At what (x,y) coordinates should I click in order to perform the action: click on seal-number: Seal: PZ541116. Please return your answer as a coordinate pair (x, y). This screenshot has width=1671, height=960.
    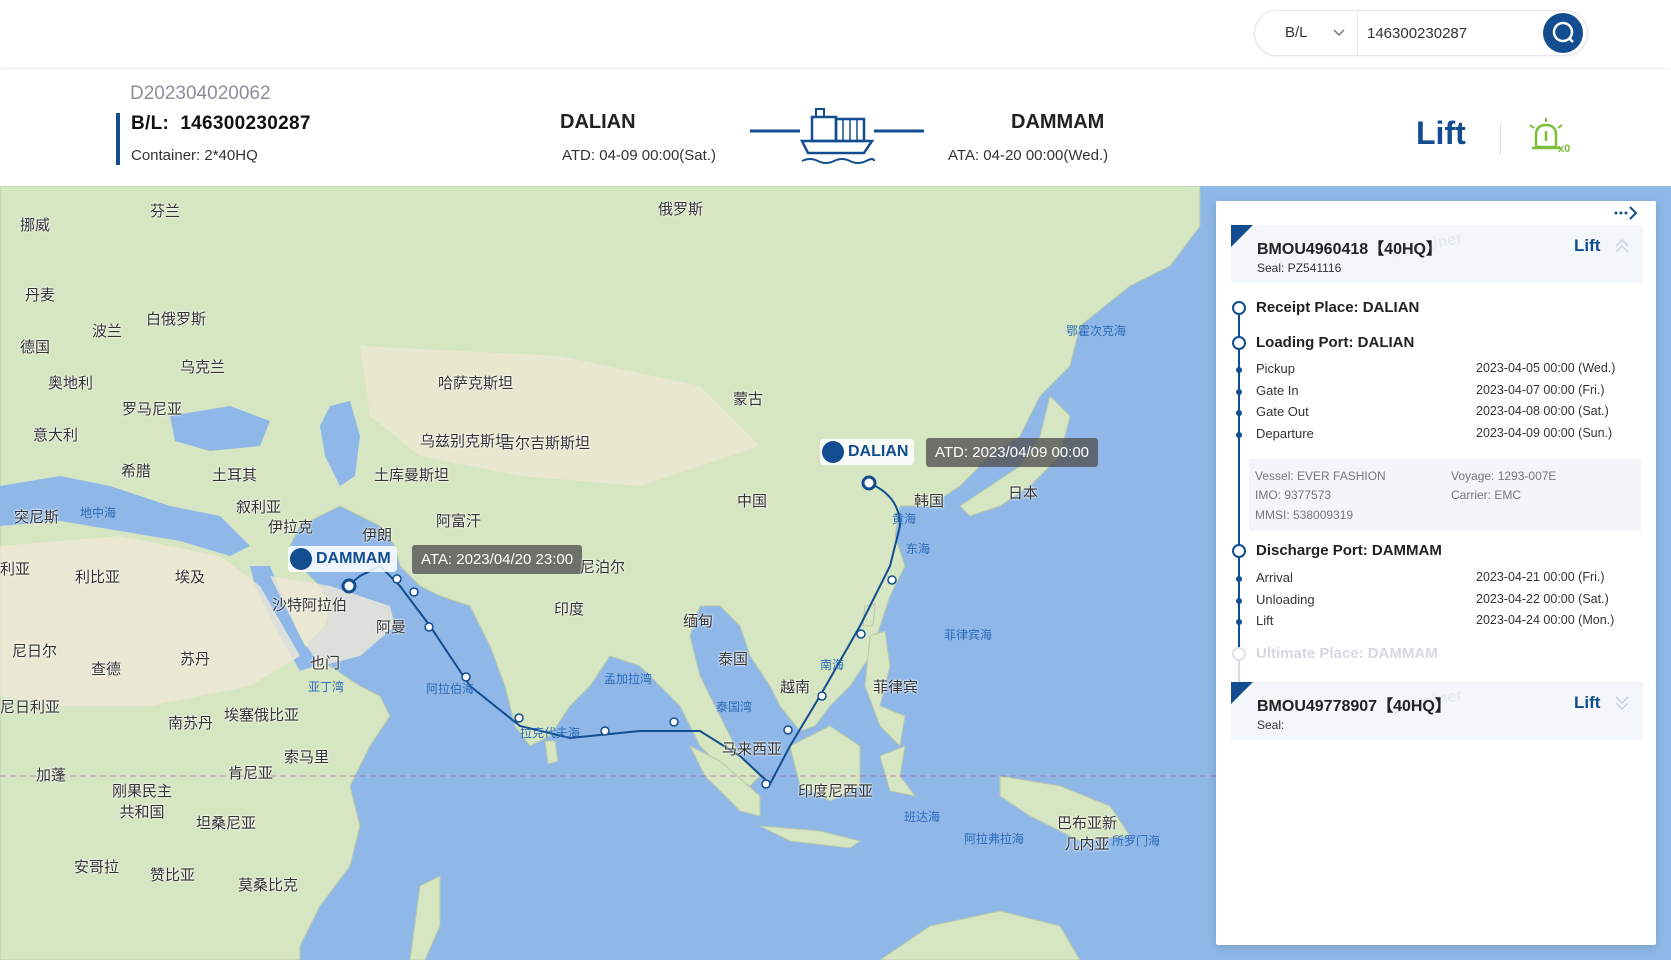
    Looking at the image, I should click on (1299, 268).